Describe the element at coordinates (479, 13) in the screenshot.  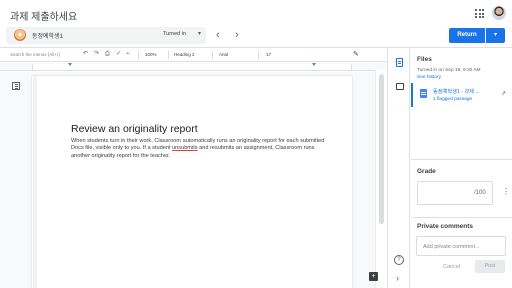
I see `apps-grid-icon` at that location.